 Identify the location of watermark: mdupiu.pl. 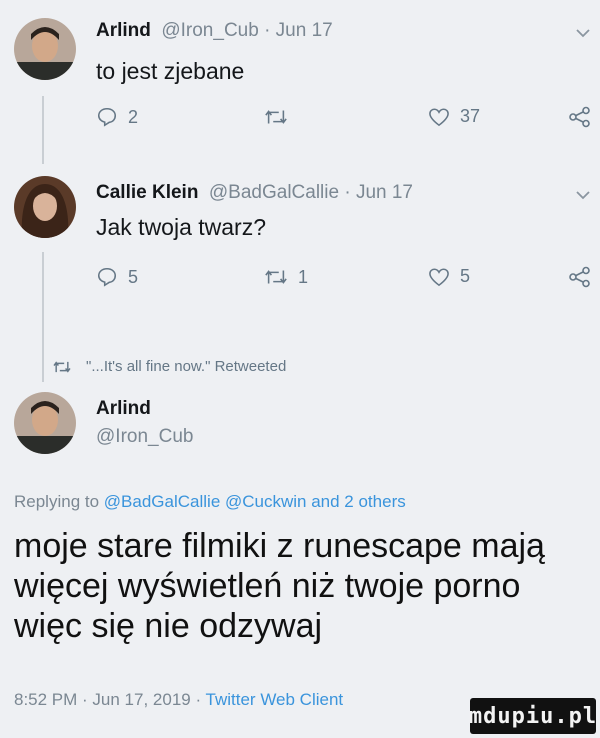
(533, 716).